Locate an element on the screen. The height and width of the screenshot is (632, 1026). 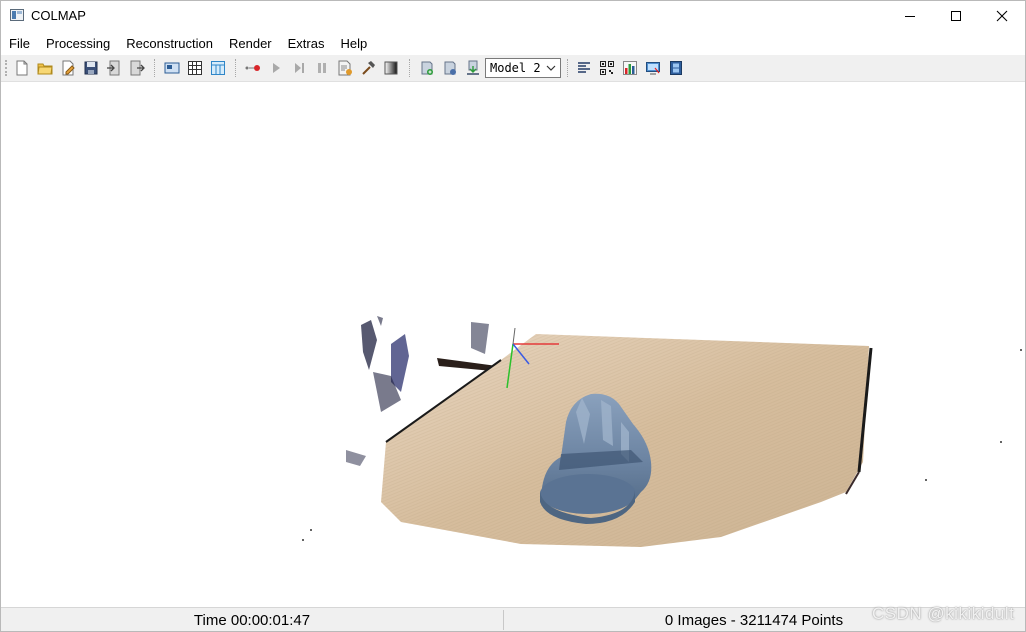
options-document-icon is located at coordinates (345, 68).